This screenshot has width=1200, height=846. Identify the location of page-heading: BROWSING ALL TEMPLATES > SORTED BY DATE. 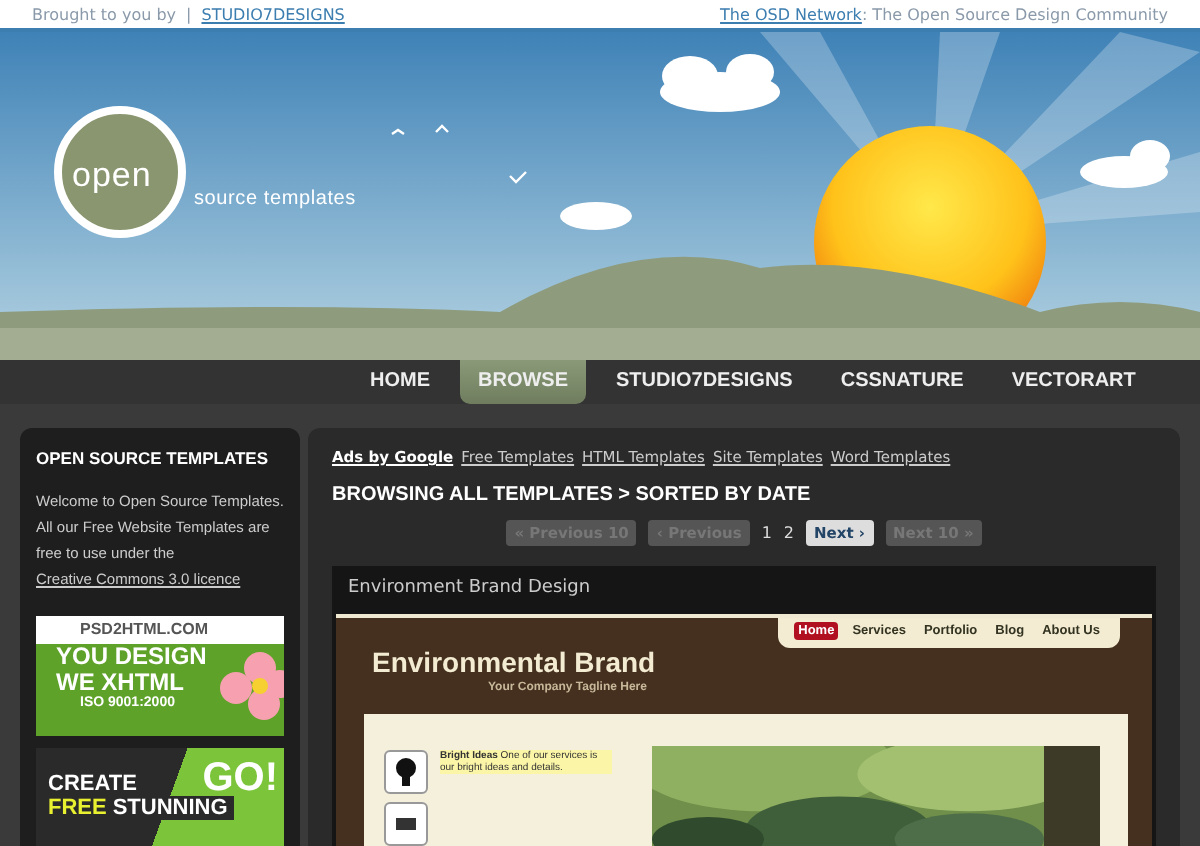
(572, 495).